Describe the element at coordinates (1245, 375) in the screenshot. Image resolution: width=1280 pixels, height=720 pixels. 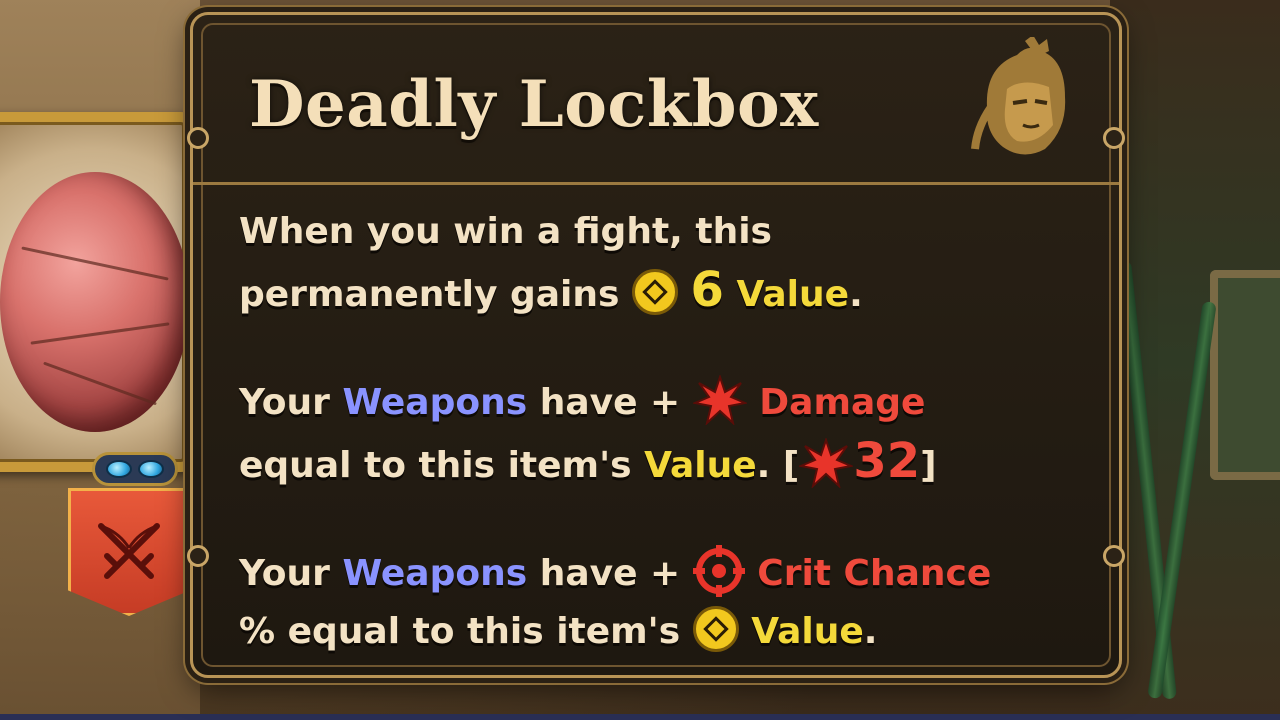
I see `background-frame` at that location.